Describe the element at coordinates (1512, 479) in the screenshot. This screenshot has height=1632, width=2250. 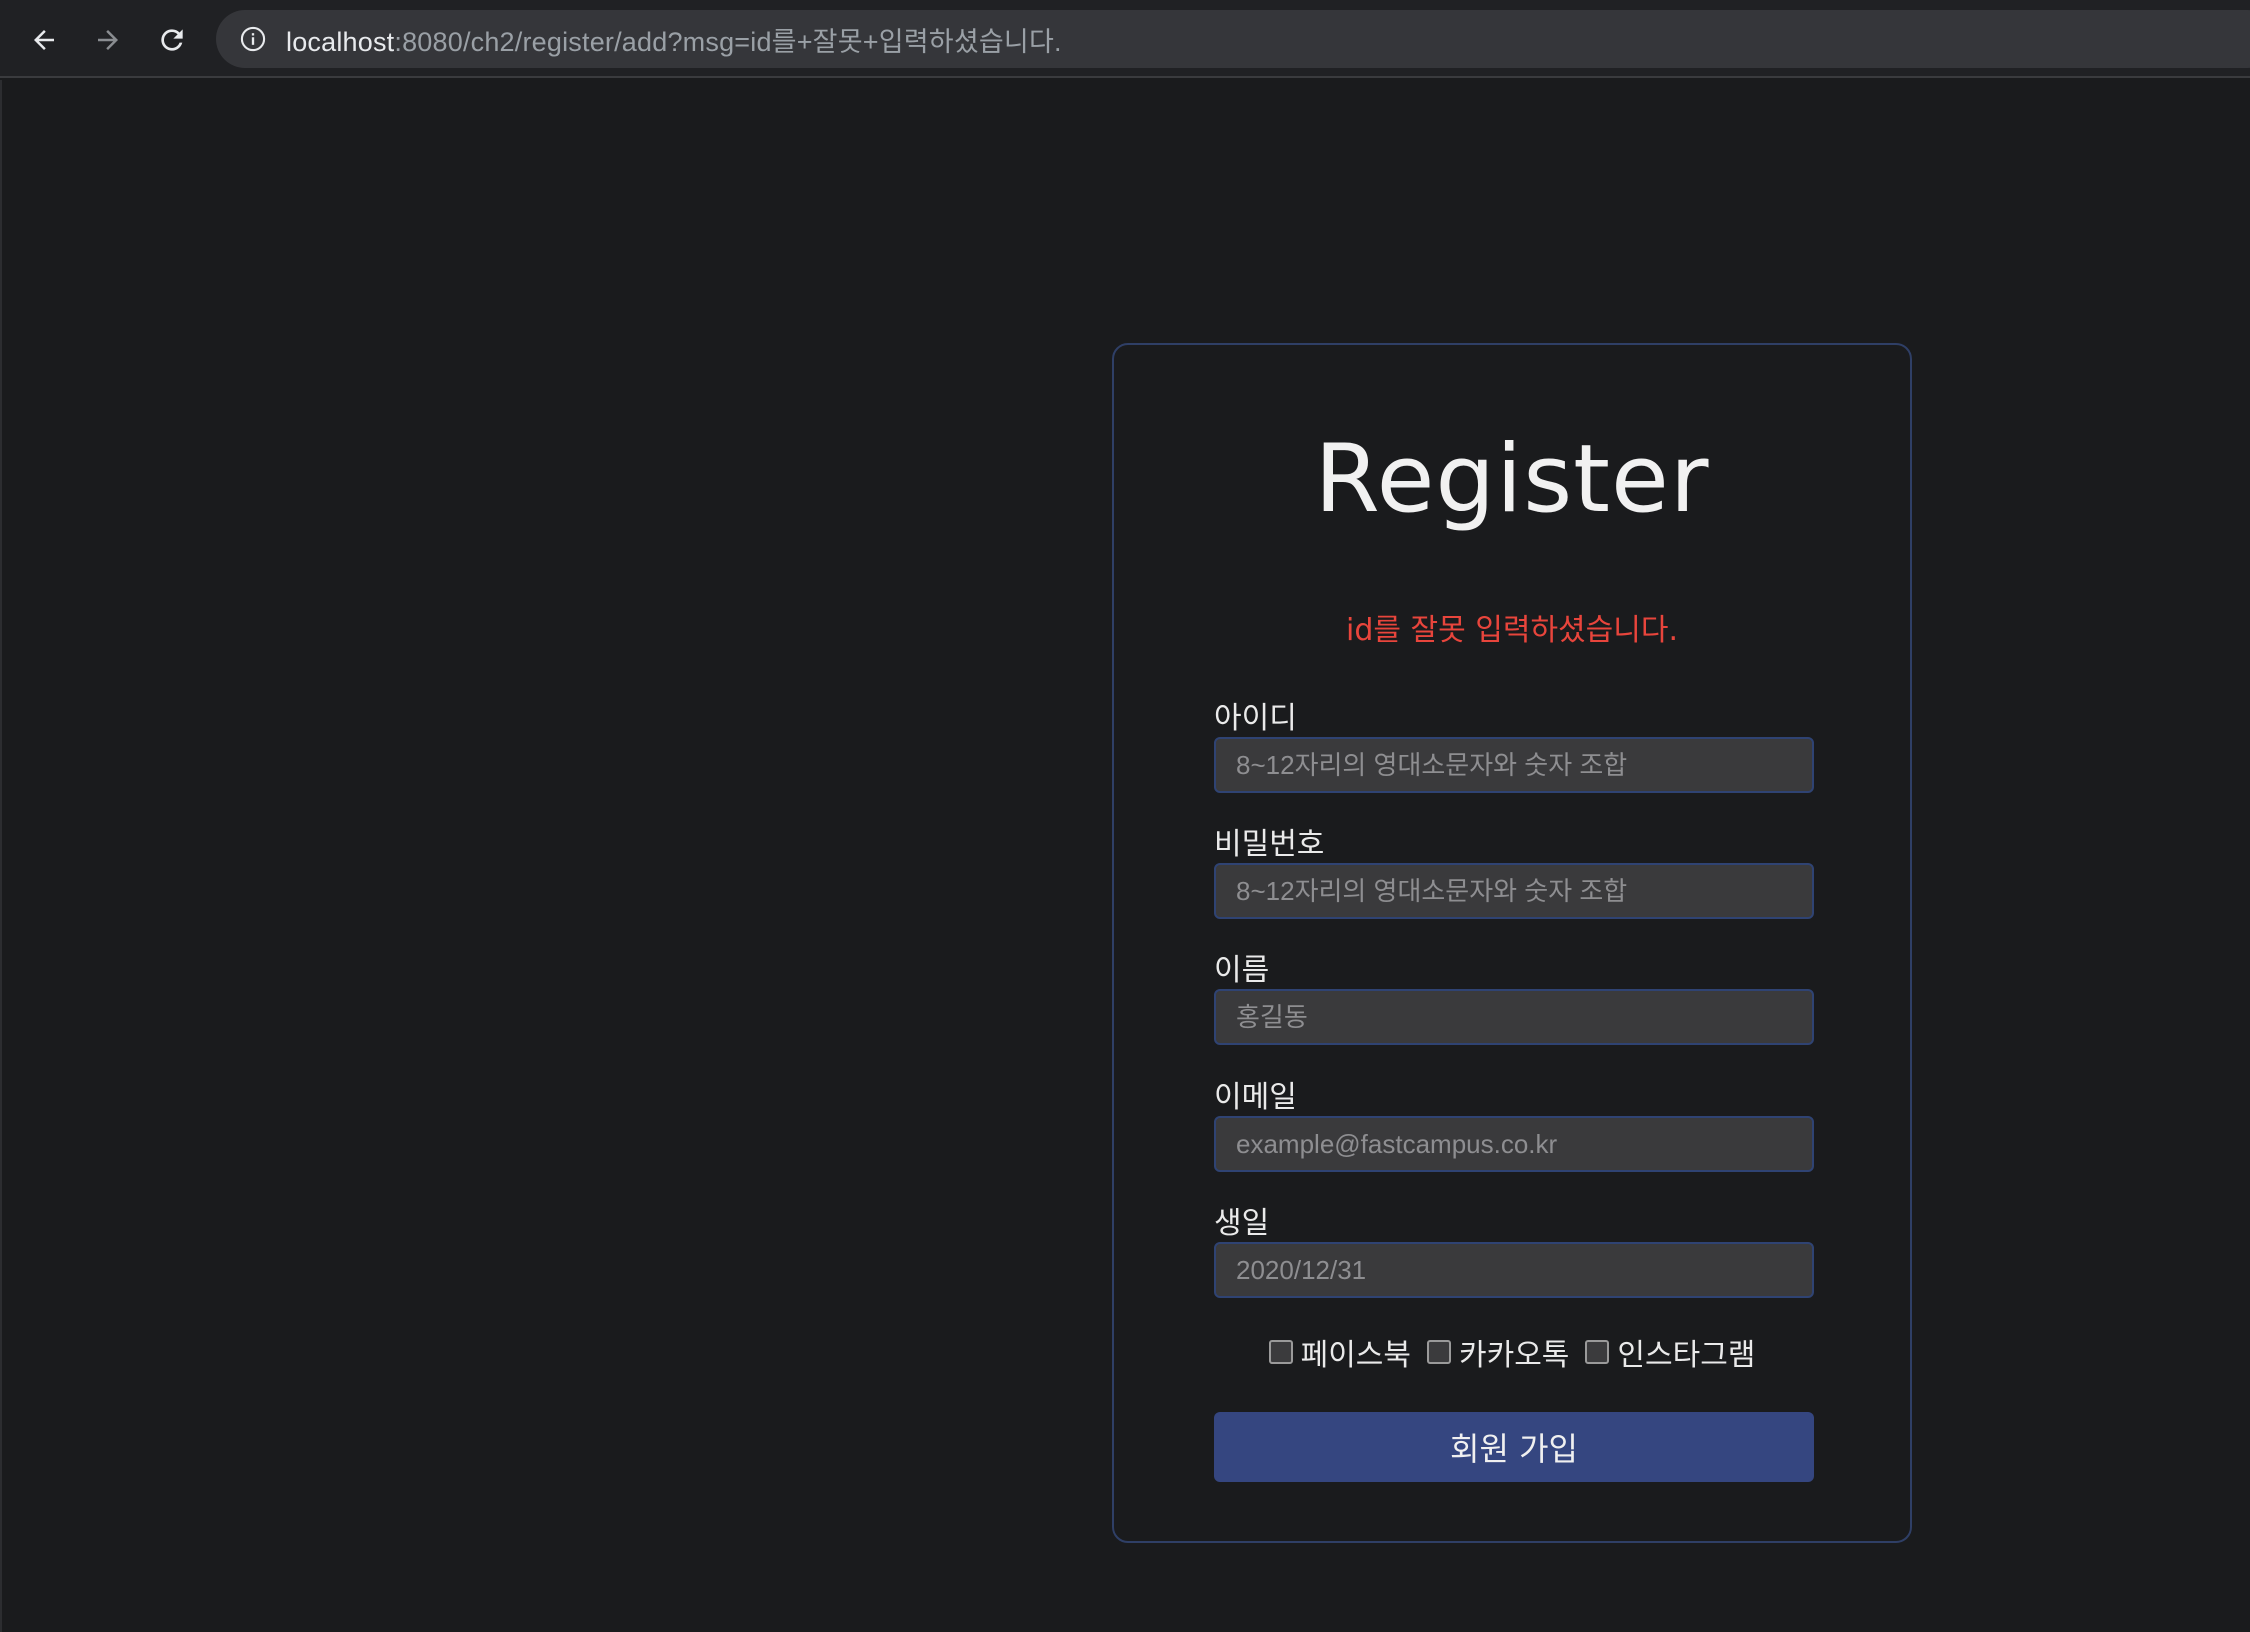
I see `page-title: Register` at that location.